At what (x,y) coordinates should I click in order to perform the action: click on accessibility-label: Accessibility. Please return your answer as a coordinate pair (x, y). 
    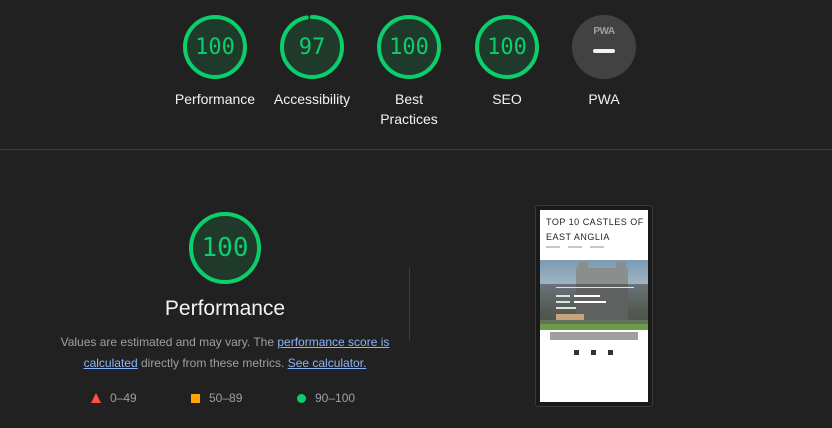
    Looking at the image, I should click on (312, 99).